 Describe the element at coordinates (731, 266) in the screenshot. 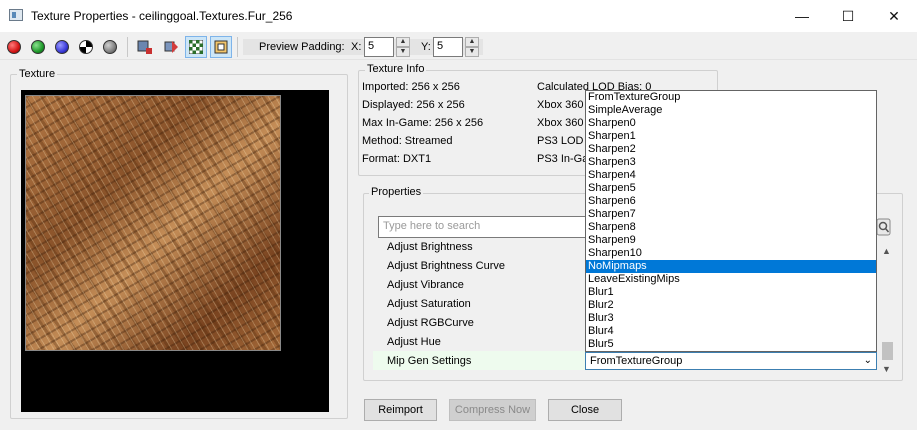

I see `option-nomipmaps: NoMipmaps` at that location.